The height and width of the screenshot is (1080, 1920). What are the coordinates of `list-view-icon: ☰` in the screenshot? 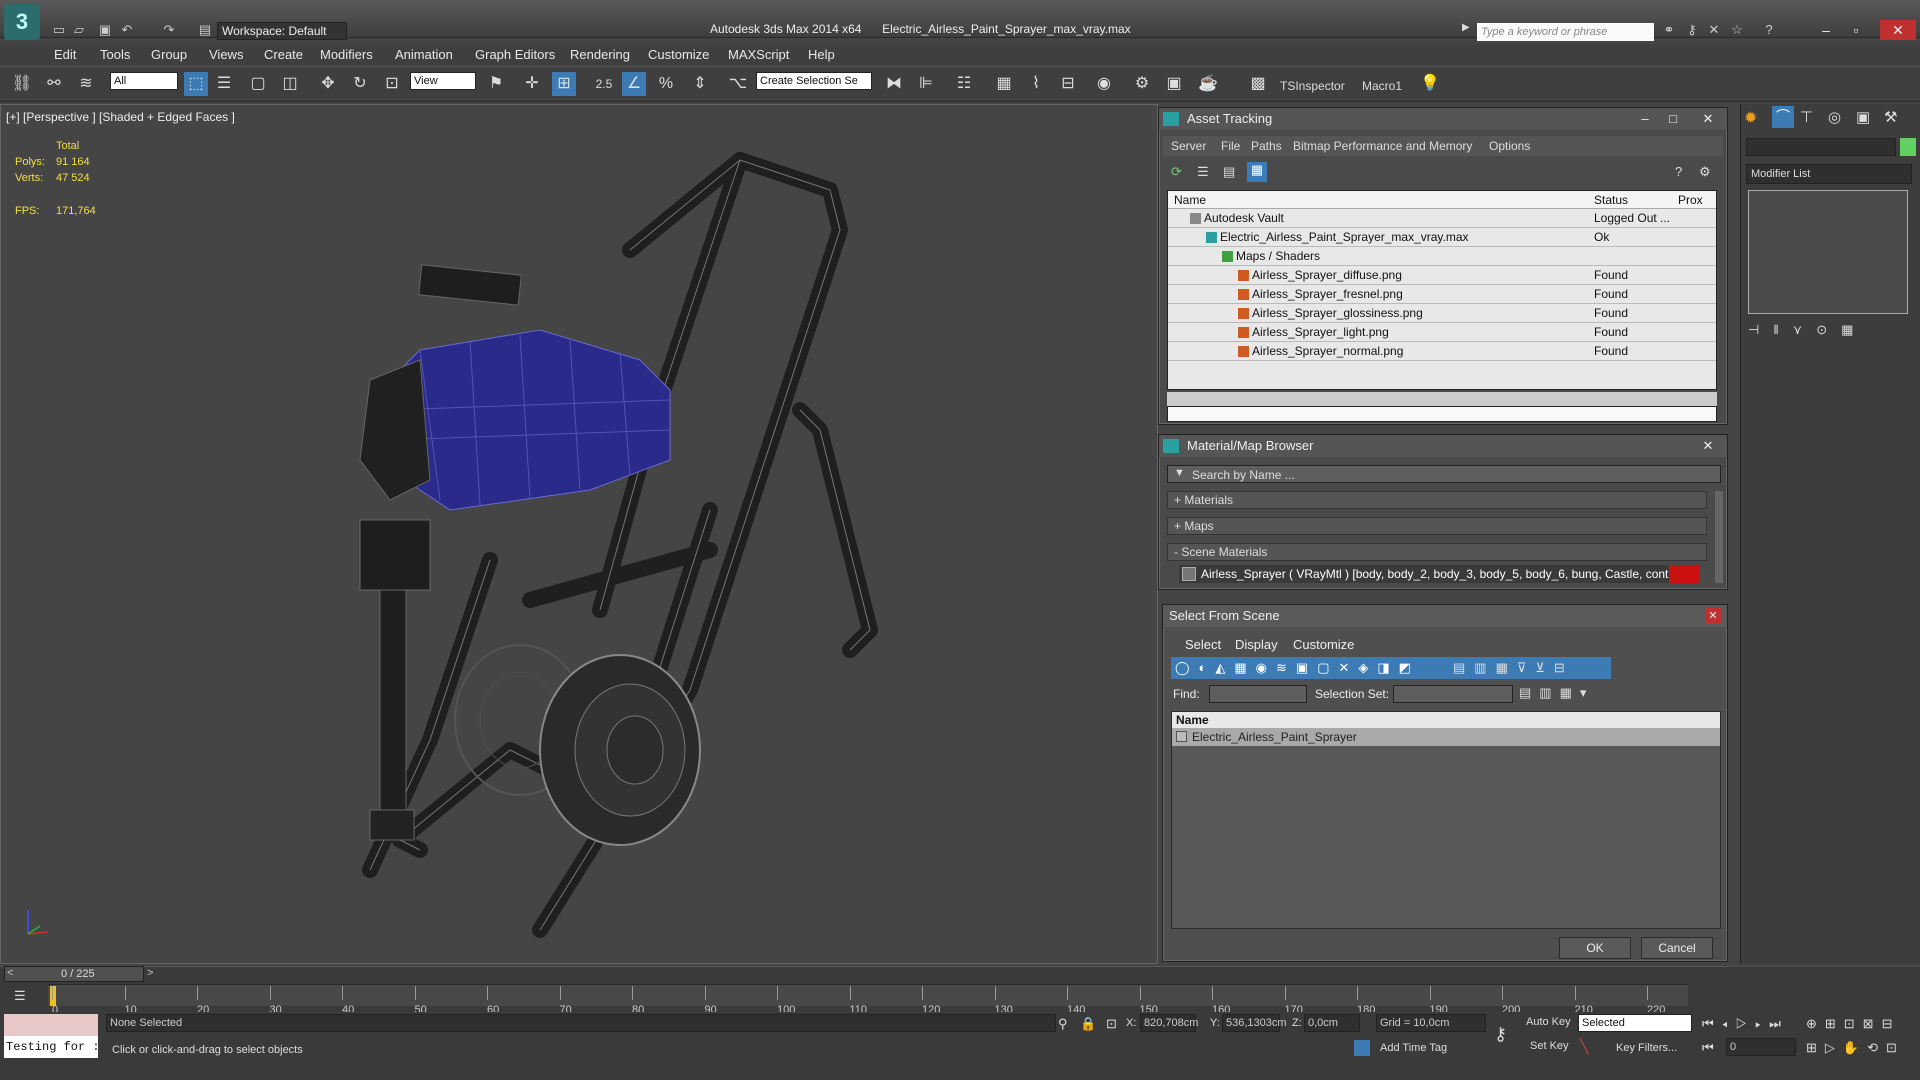 It's located at (1205, 172).